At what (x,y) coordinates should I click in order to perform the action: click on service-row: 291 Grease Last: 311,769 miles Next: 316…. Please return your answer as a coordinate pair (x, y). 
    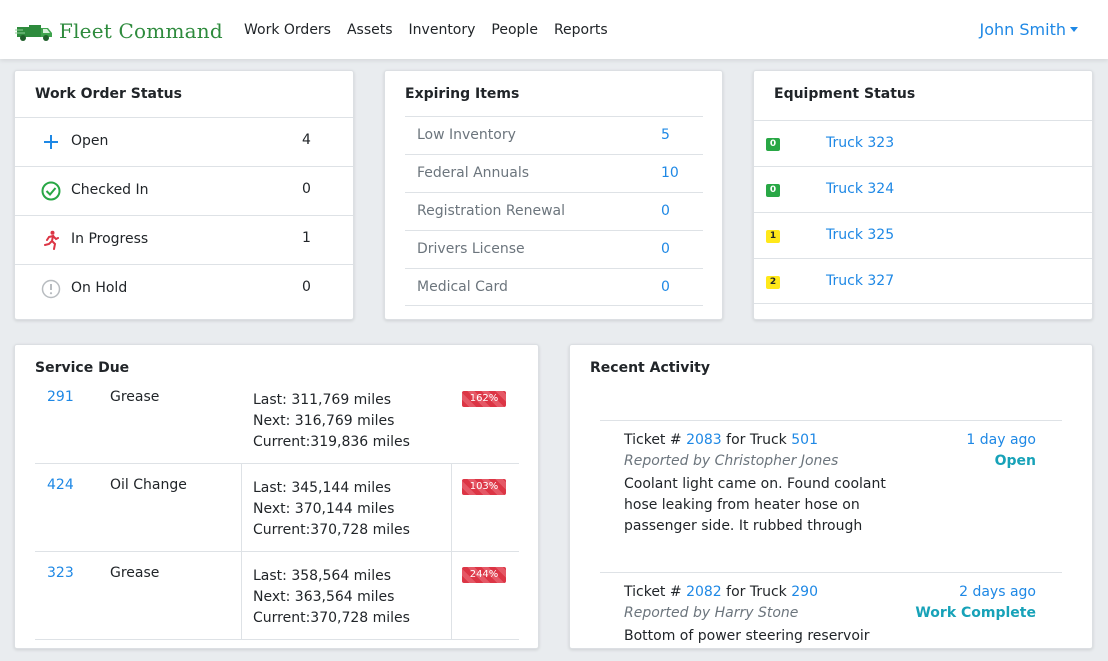
    Looking at the image, I should click on (277, 431).